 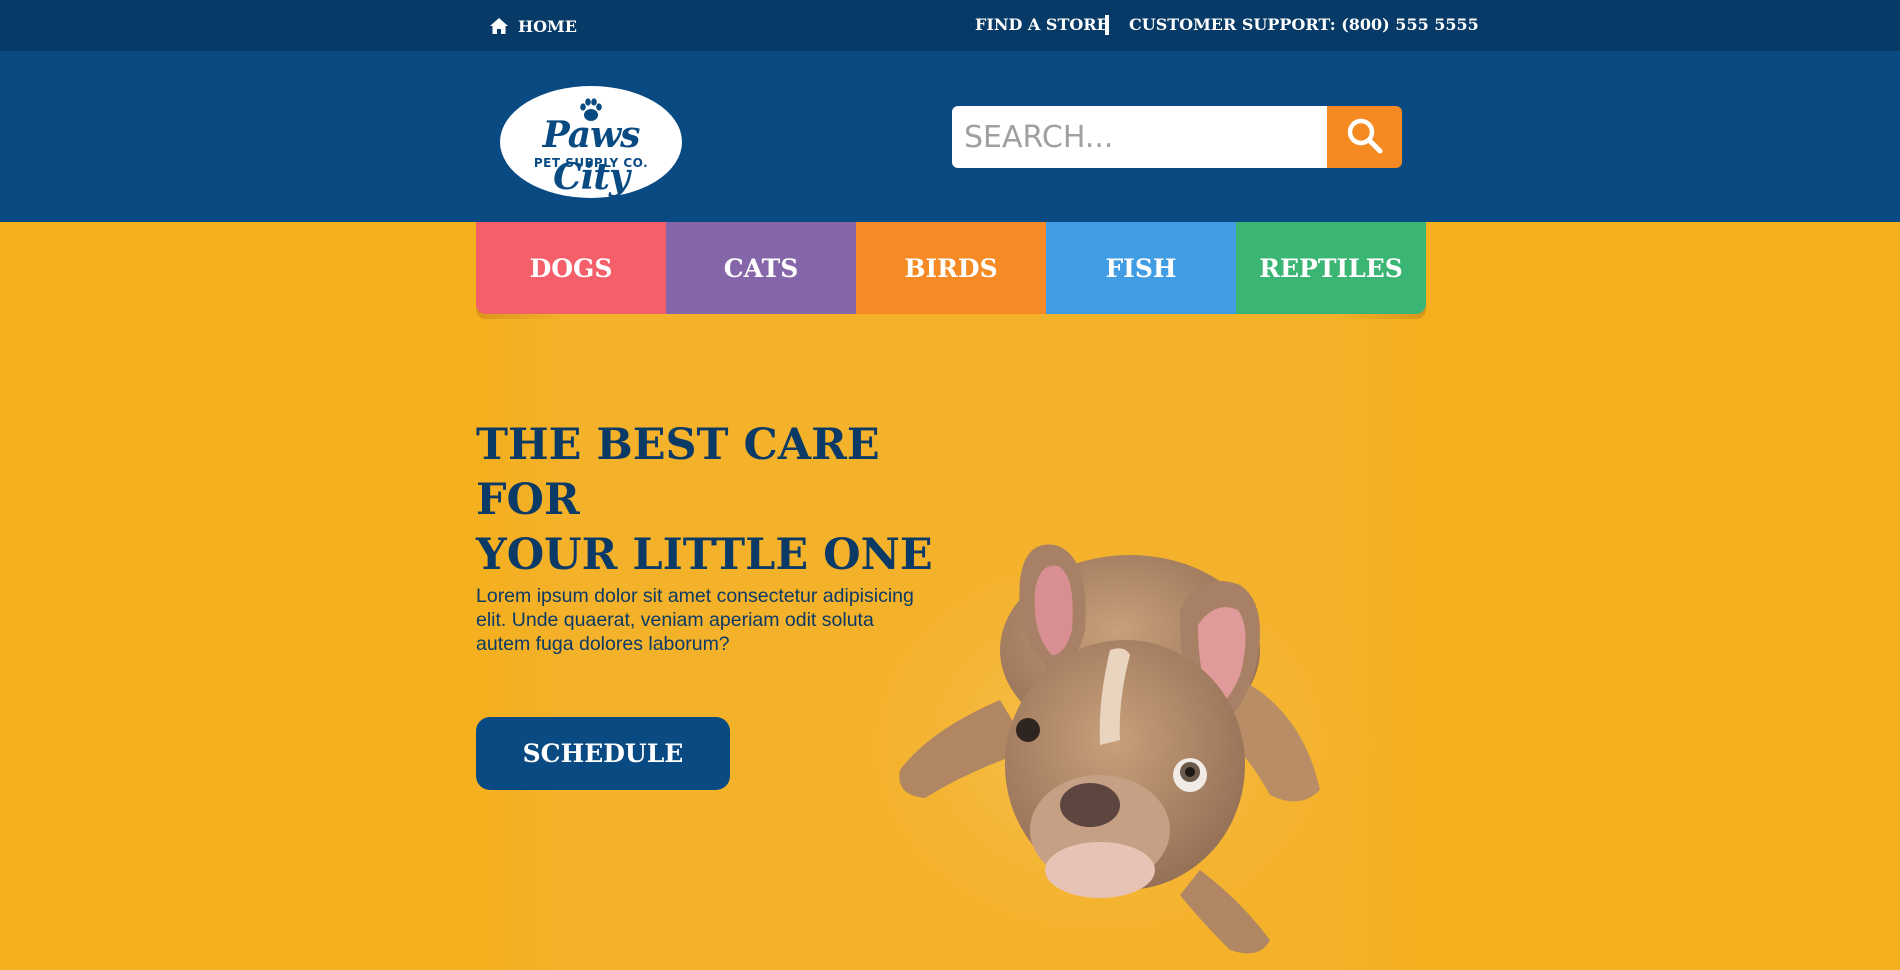 I want to click on home-link: HOME, so click(x=533, y=26).